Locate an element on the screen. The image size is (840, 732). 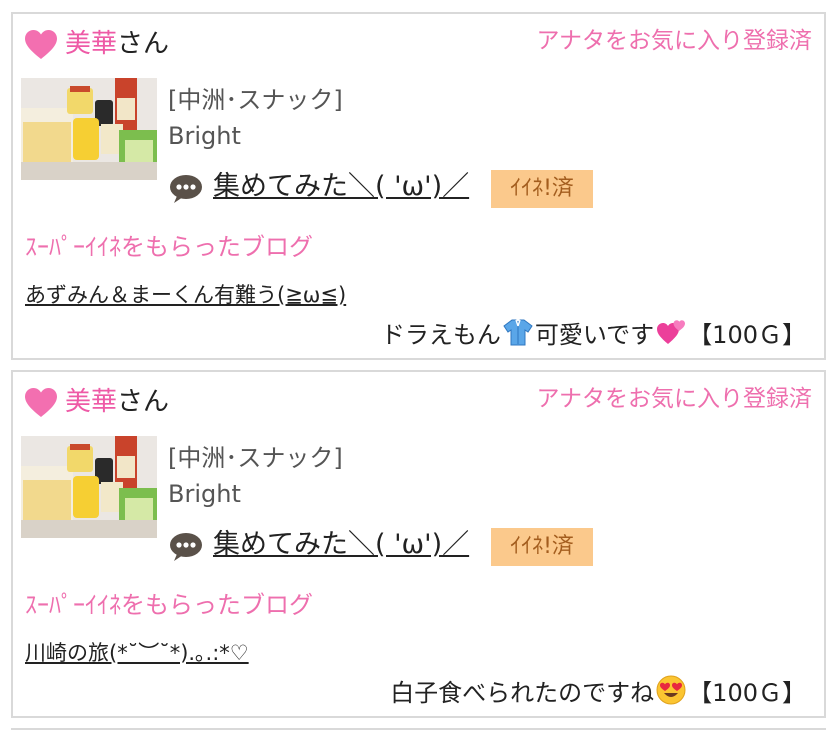
next-card-border is located at coordinates (418, 729).